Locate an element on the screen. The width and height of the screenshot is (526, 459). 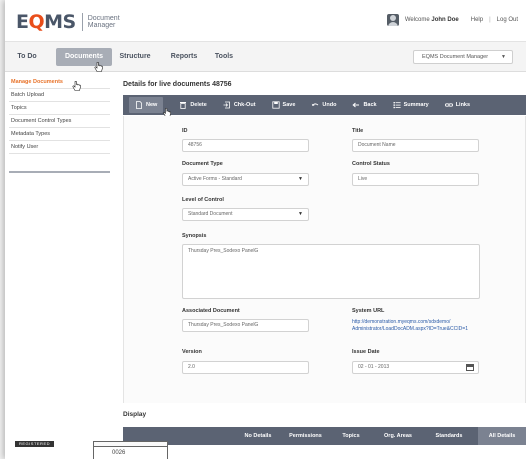
sidebar-item-metadata-types: Metadata Types is located at coordinates (59, 134).